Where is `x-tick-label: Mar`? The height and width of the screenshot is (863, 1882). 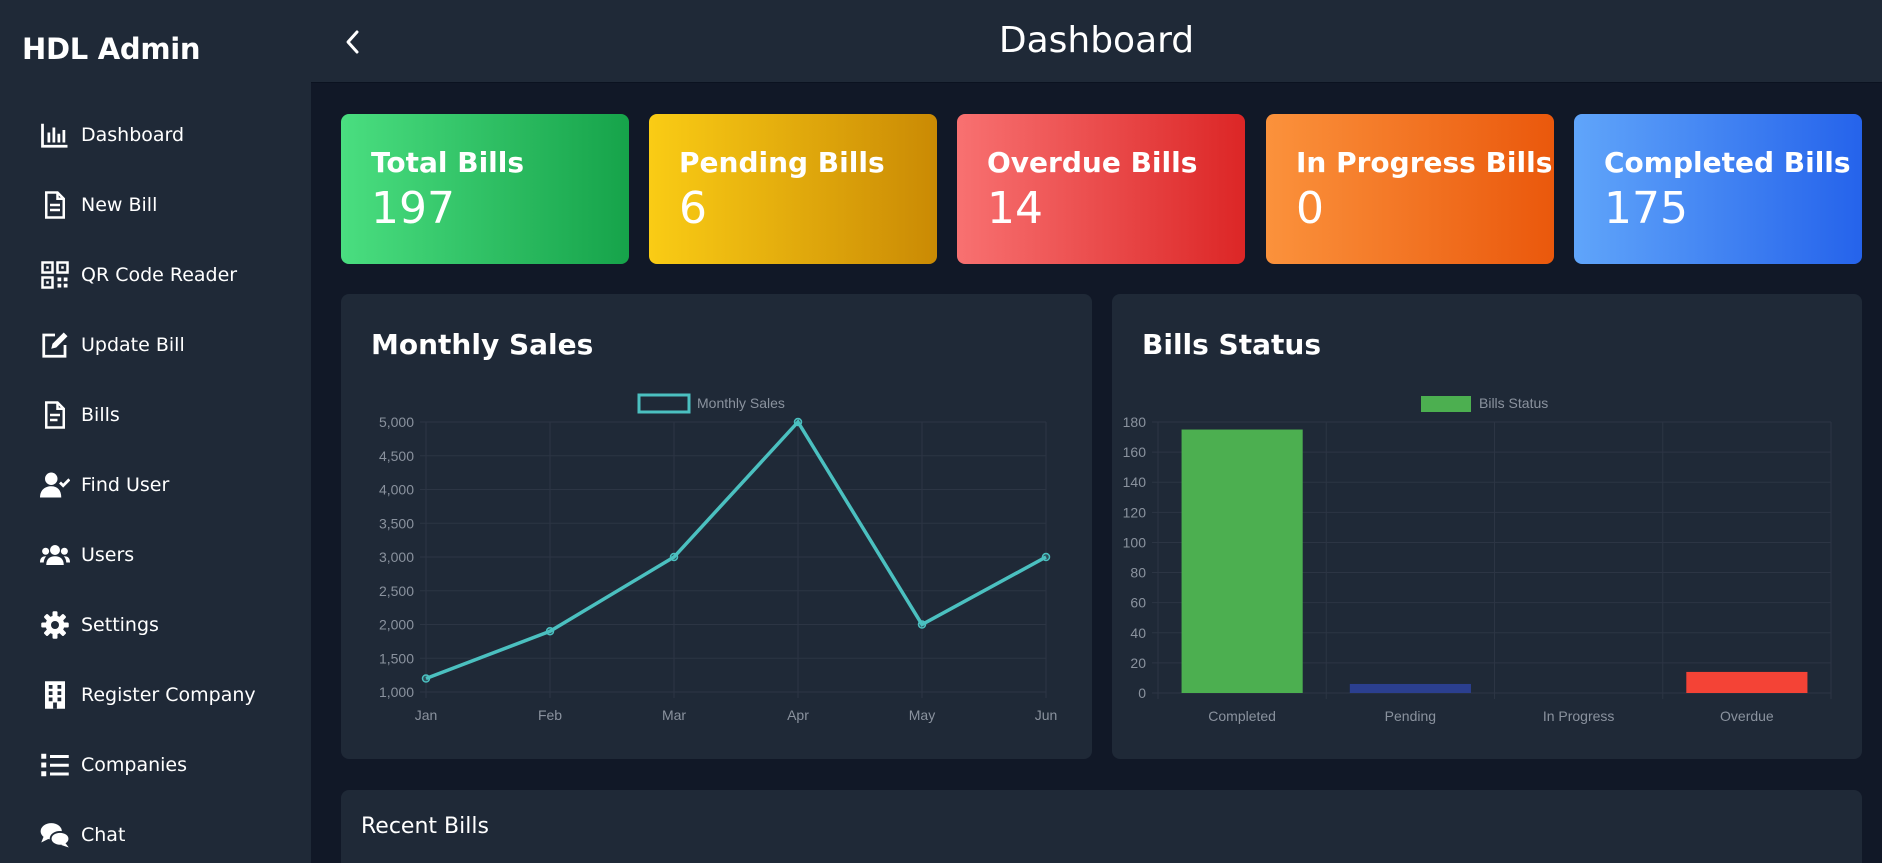
x-tick-label: Mar is located at coordinates (674, 715).